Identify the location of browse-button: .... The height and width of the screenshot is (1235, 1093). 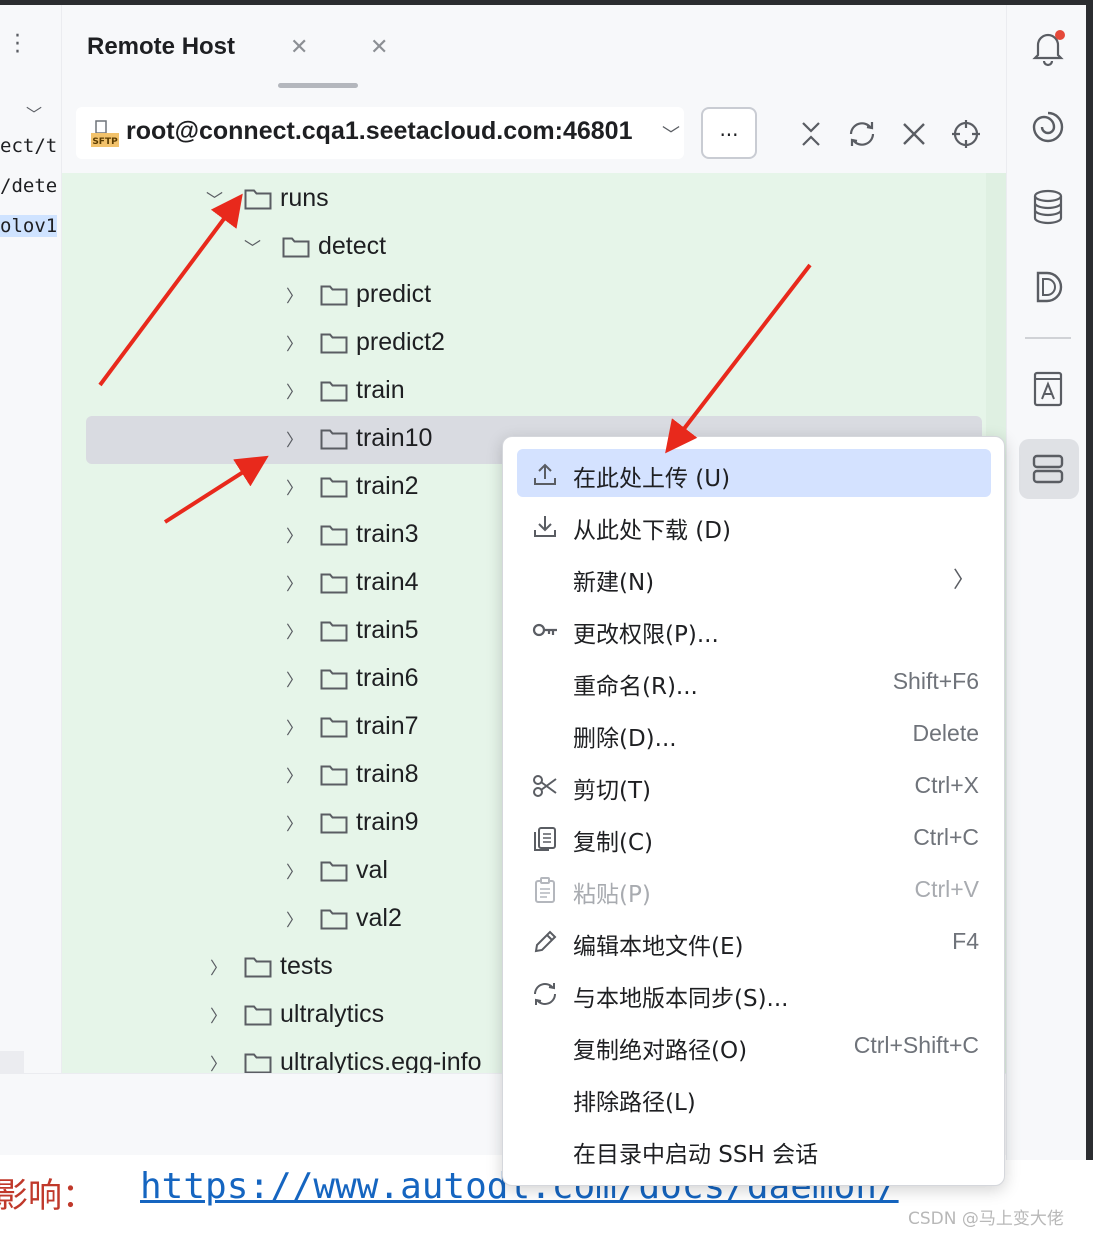
(729, 133).